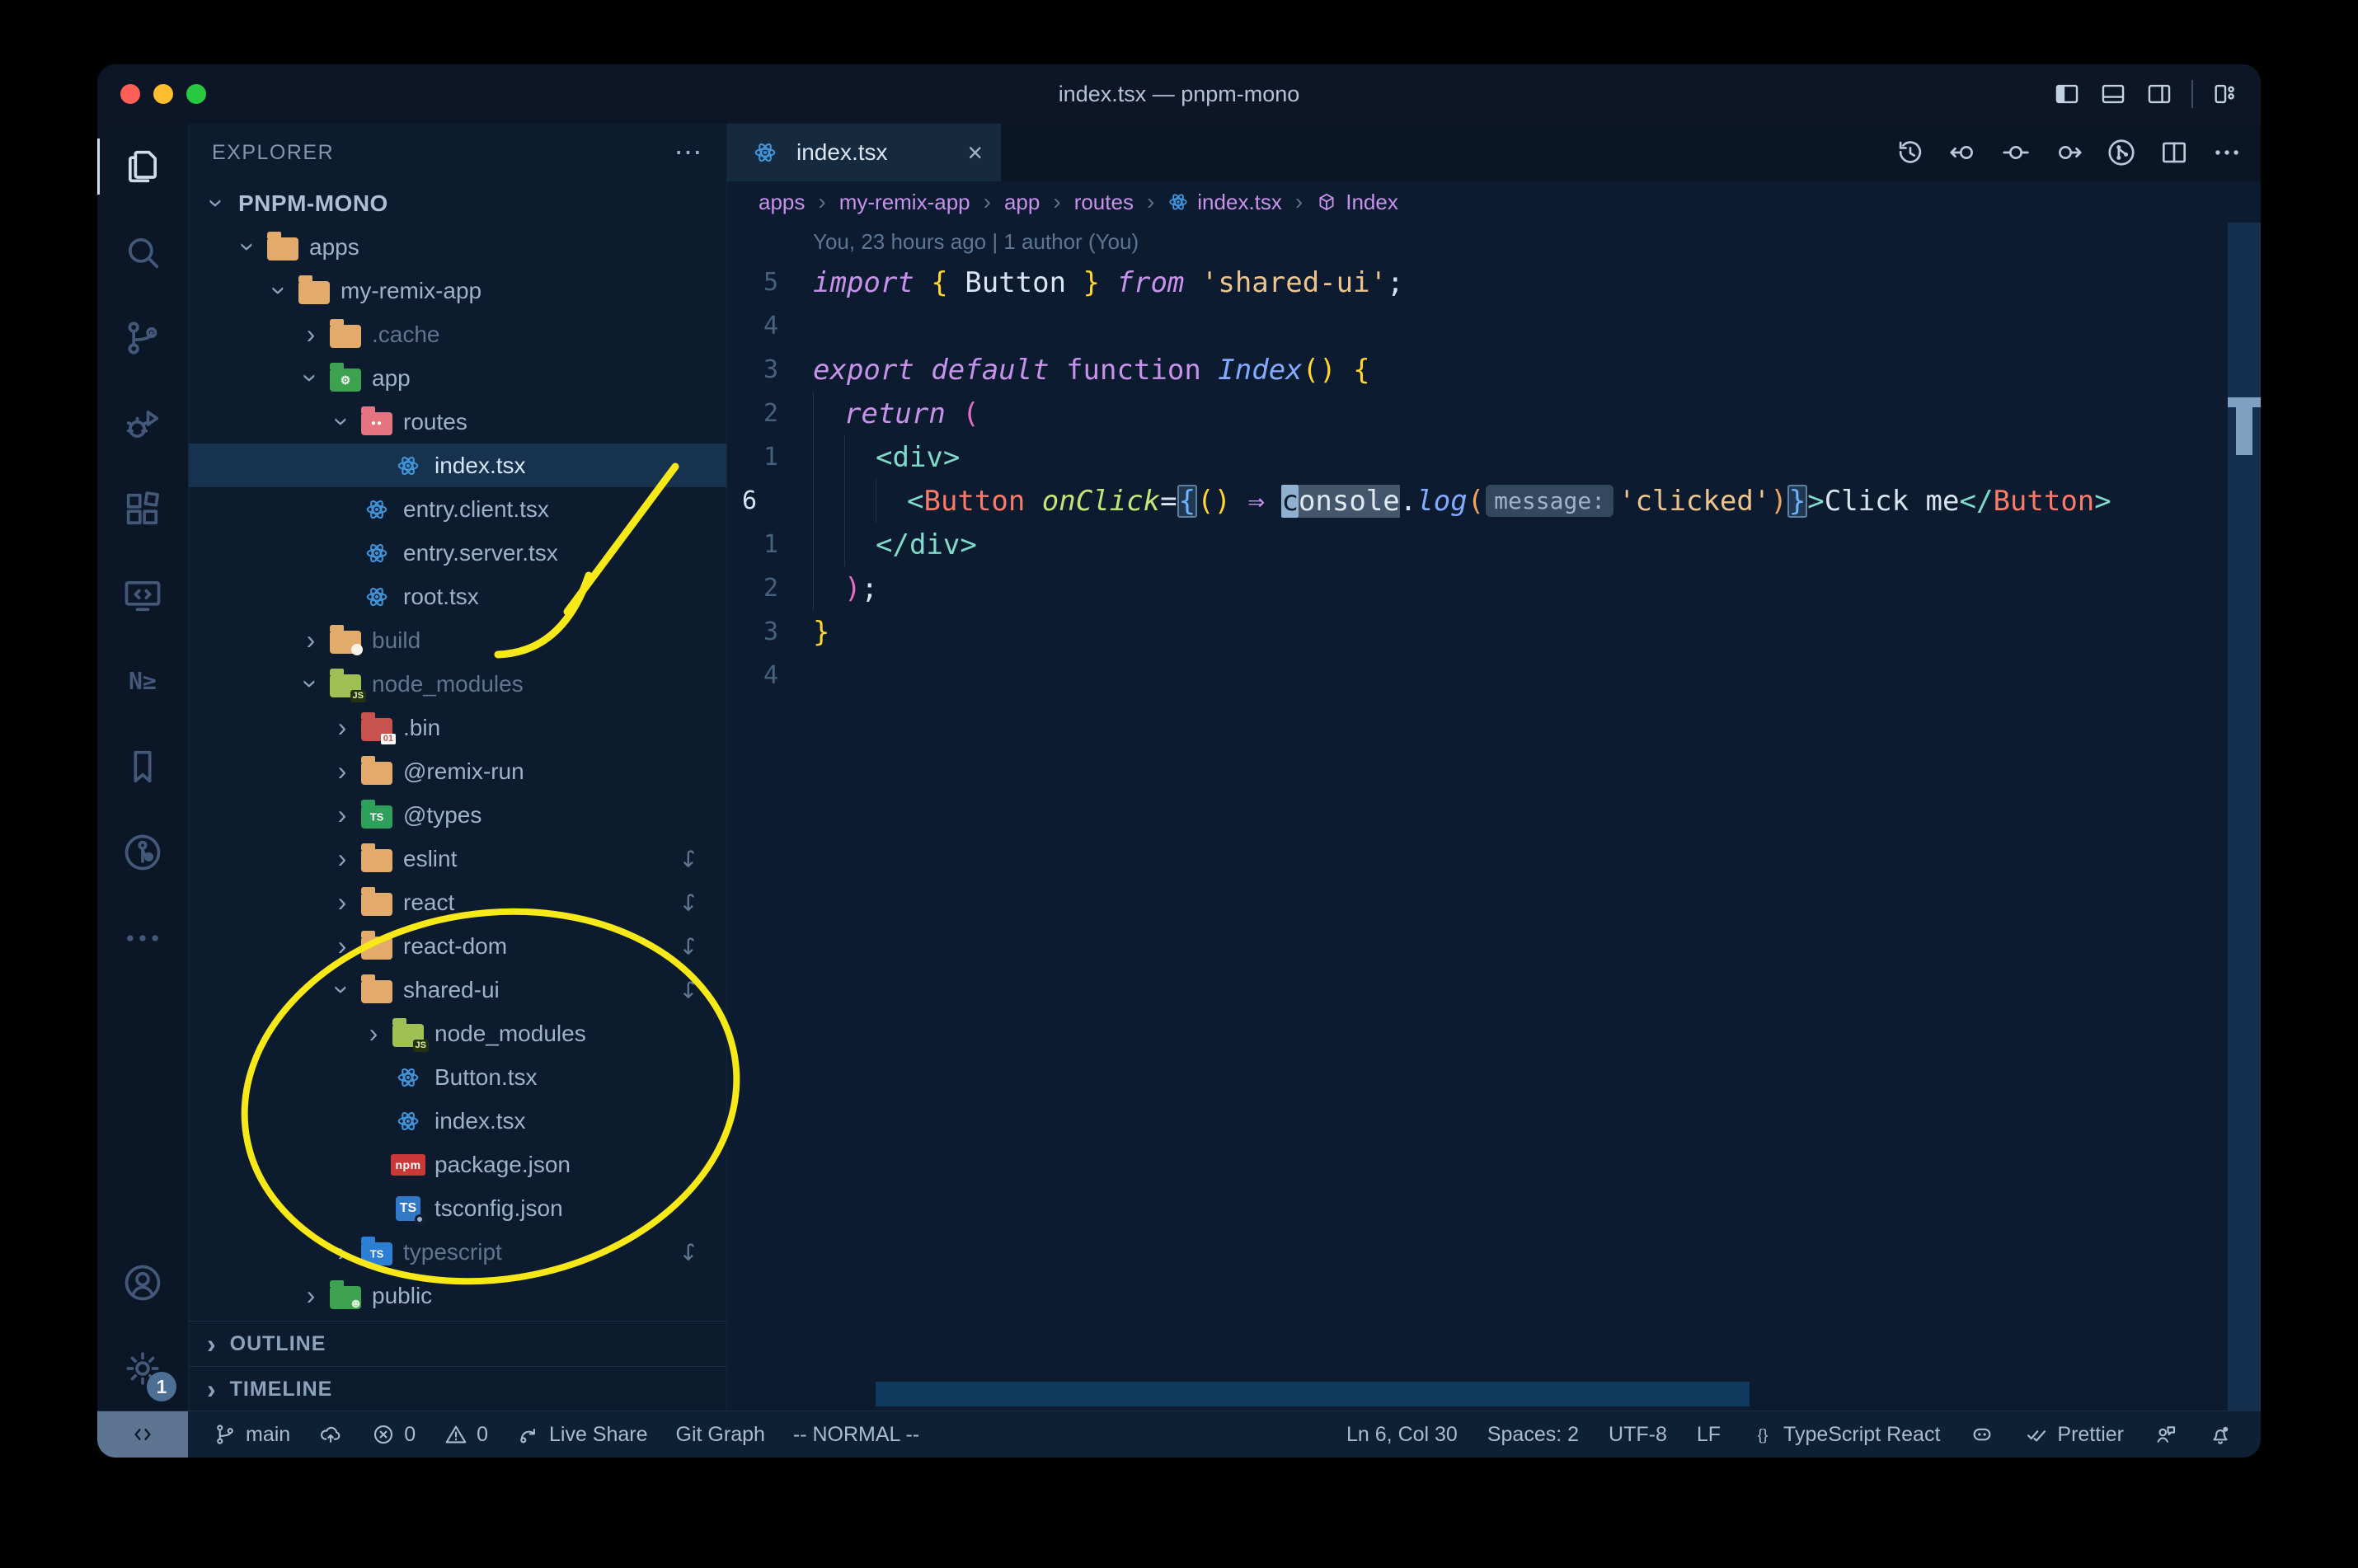 The height and width of the screenshot is (1568, 2358). Describe the element at coordinates (142, 338) in the screenshot. I see `activity-bar-item-source-control` at that location.